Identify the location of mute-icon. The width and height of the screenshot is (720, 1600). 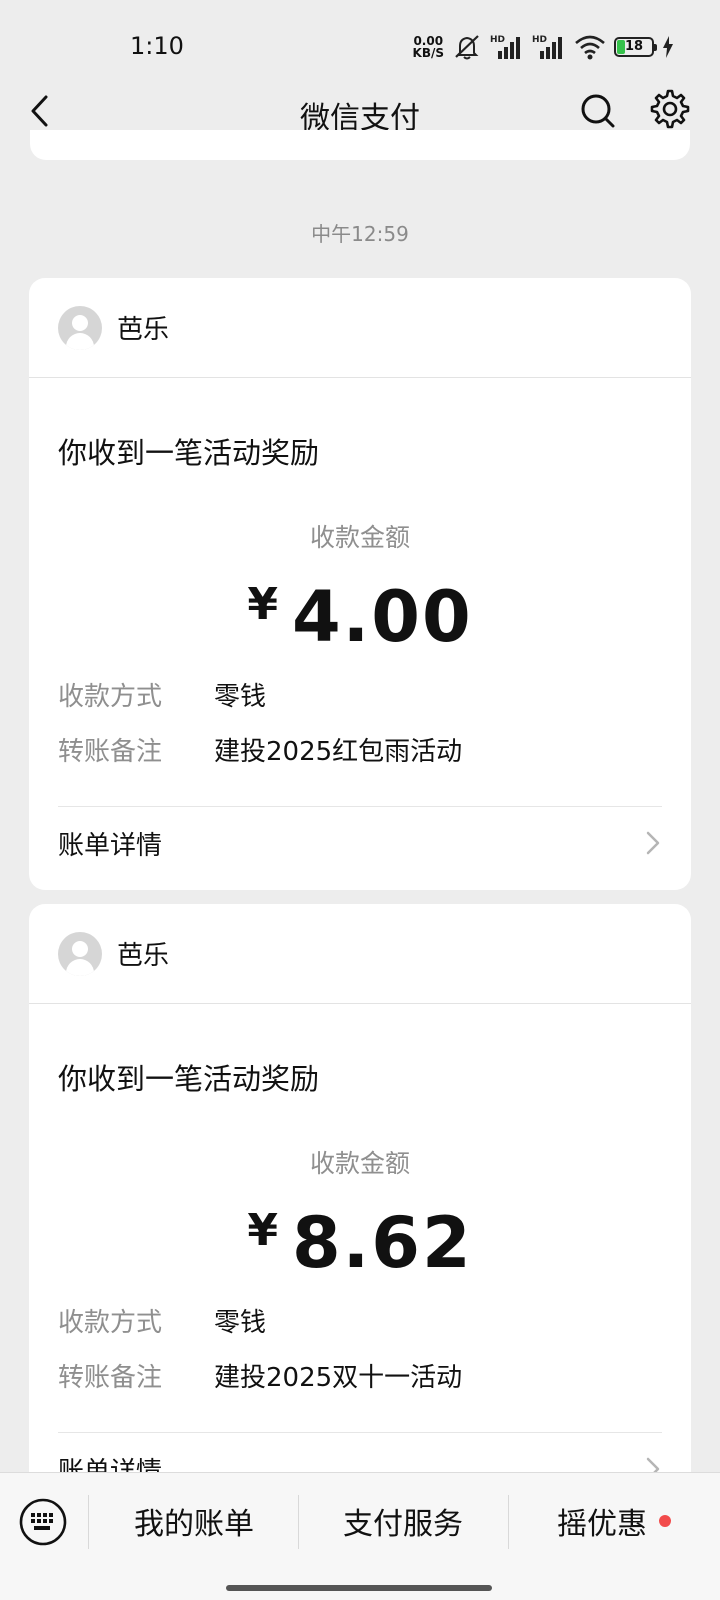
(467, 47).